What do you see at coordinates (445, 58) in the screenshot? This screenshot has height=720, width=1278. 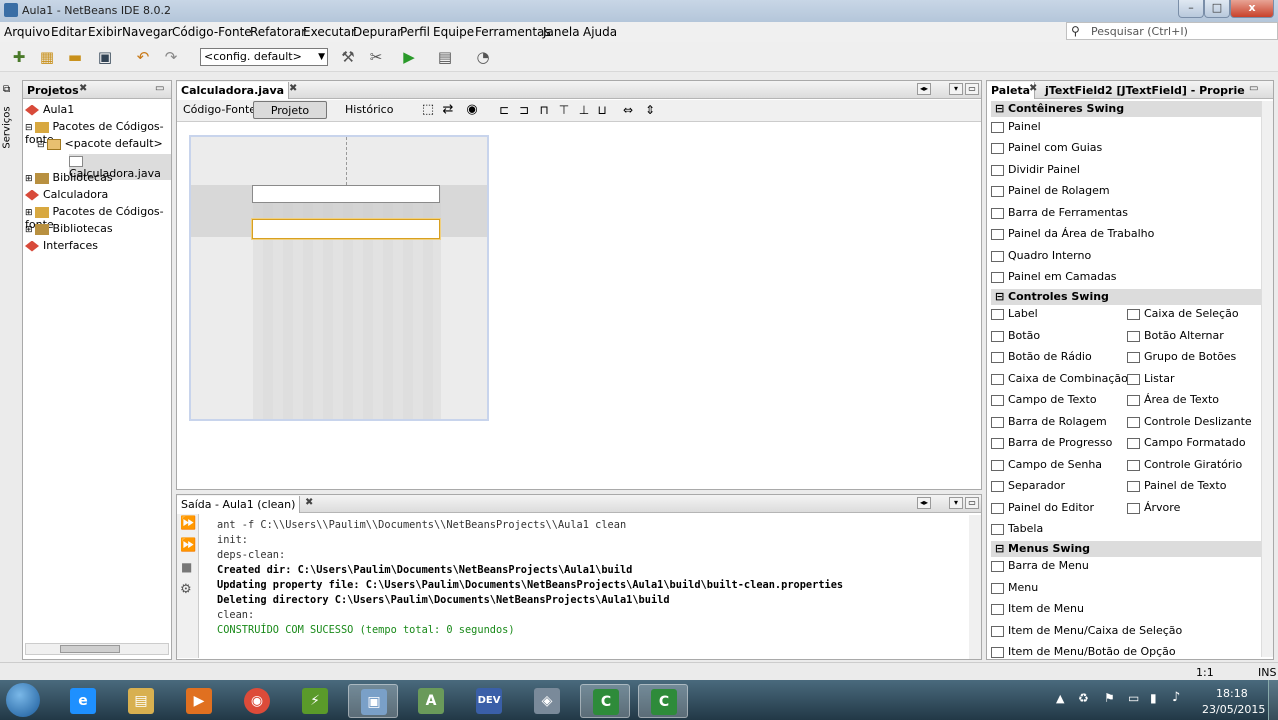 I see `debug-icon: ▤` at bounding box center [445, 58].